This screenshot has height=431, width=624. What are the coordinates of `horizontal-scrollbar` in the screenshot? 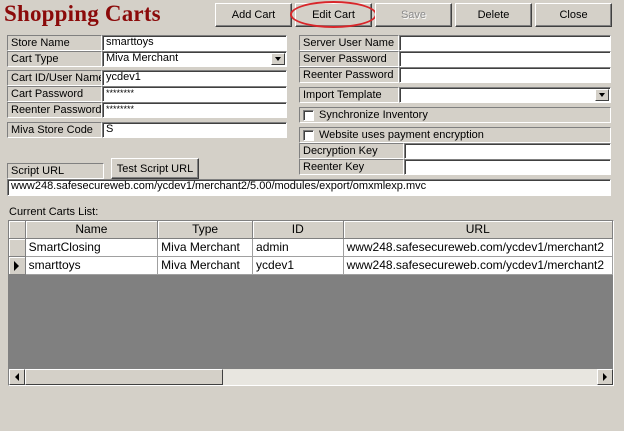 It's located at (311, 377).